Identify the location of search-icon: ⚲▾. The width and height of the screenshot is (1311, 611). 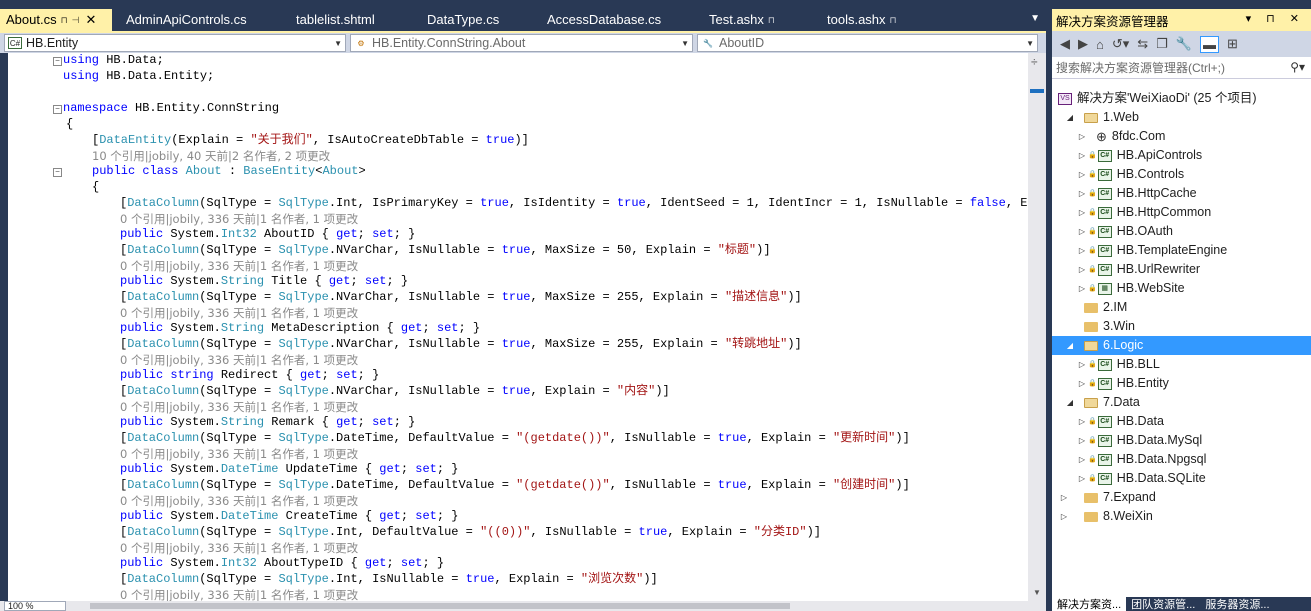
(1297, 67).